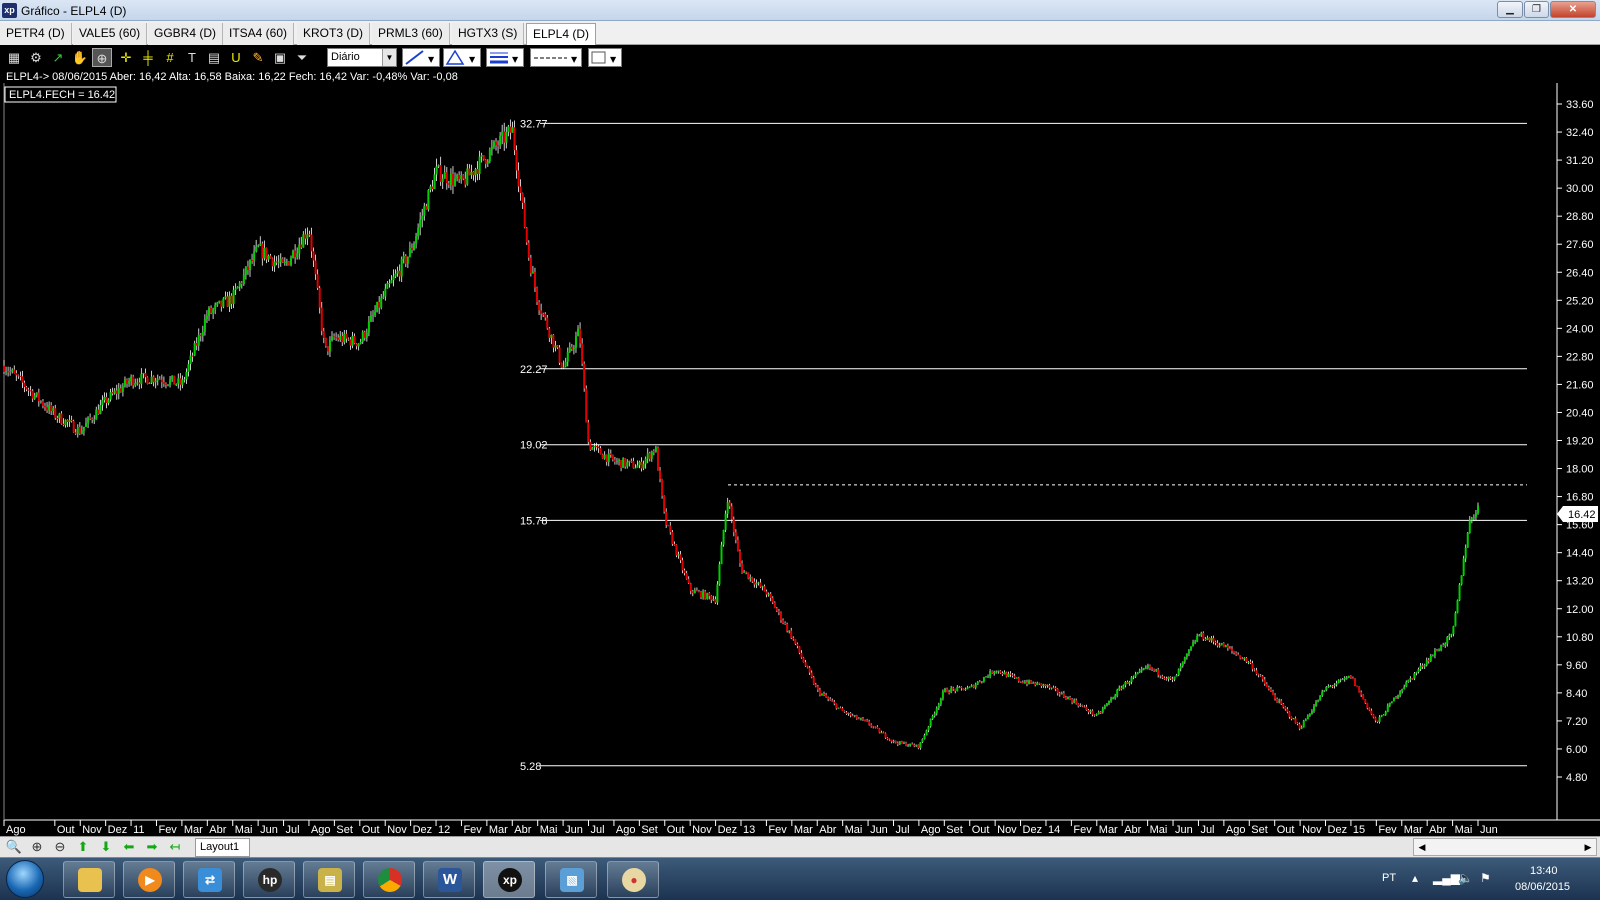 Image resolution: width=1600 pixels, height=900 pixels. What do you see at coordinates (236, 57) in the screenshot?
I see `magnet-icon: U` at bounding box center [236, 57].